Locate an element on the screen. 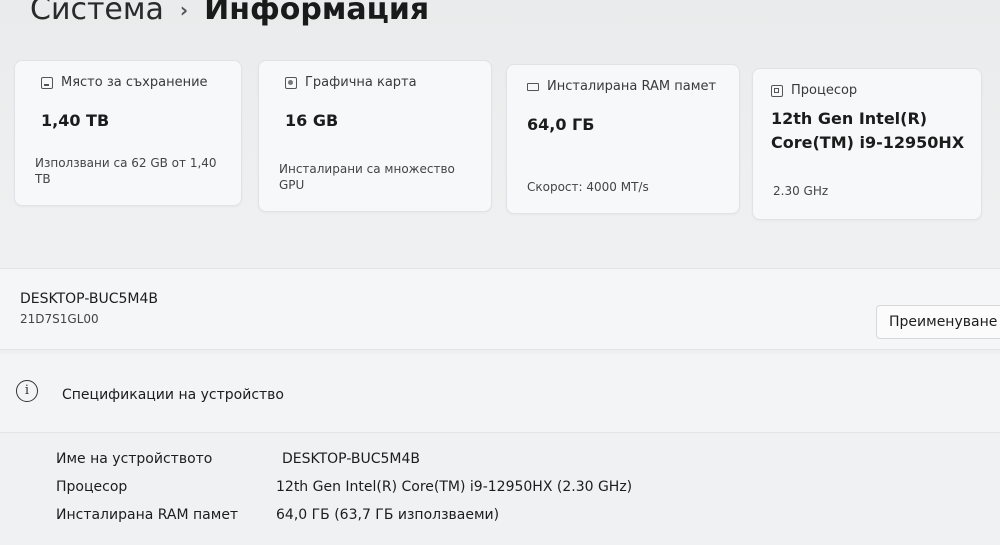  gpu-title-label: Графична карта is located at coordinates (361, 82).